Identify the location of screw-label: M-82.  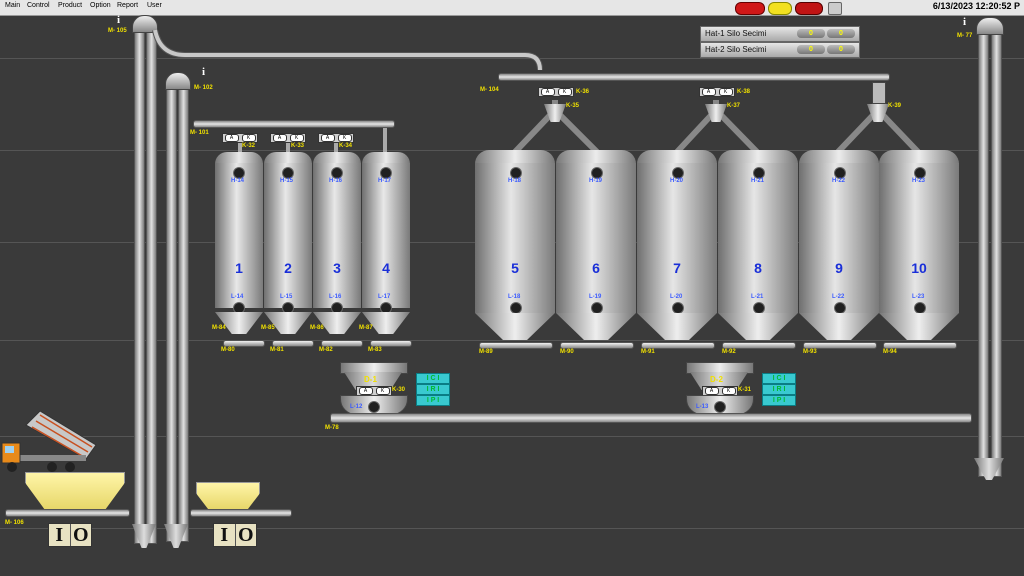
(326, 350).